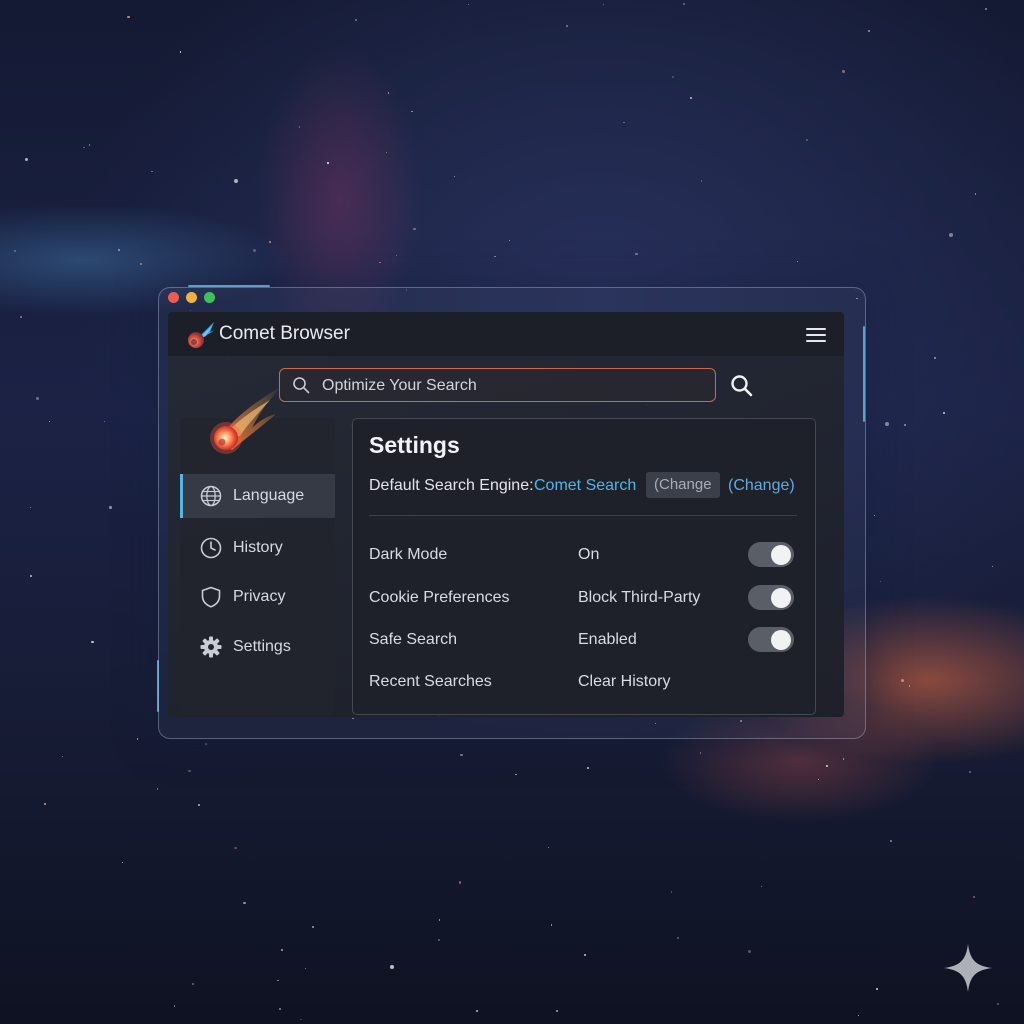  Describe the element at coordinates (583, 515) in the screenshot. I see `settings-divider` at that location.